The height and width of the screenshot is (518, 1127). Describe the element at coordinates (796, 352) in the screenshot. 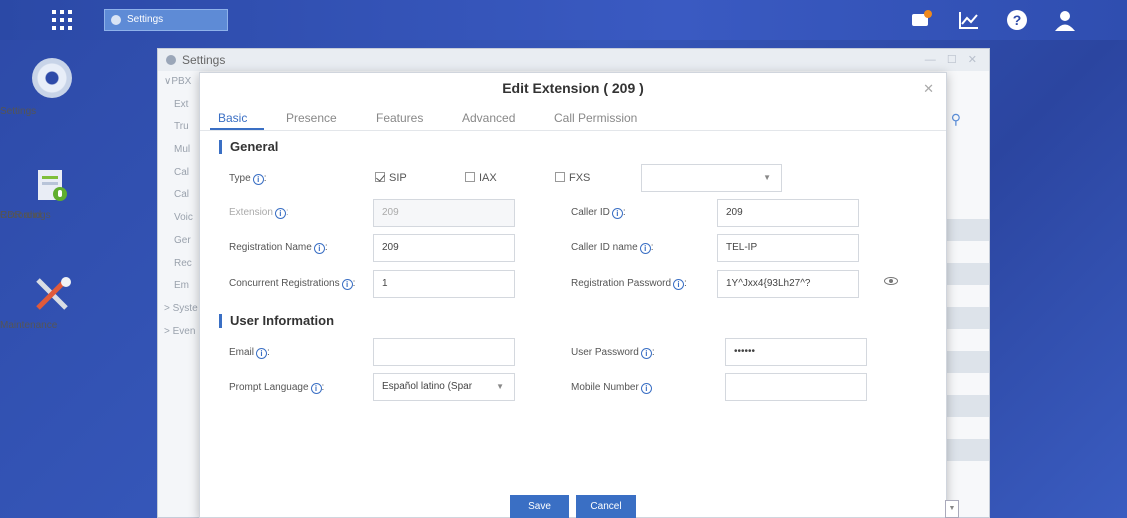

I see `user-password-input: ••••••` at that location.